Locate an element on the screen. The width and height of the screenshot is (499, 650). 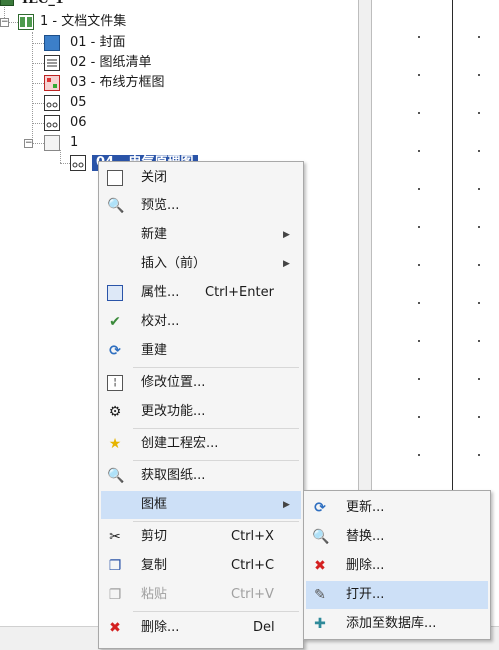
pencil-icon: ✎ is located at coordinates (320, 595).